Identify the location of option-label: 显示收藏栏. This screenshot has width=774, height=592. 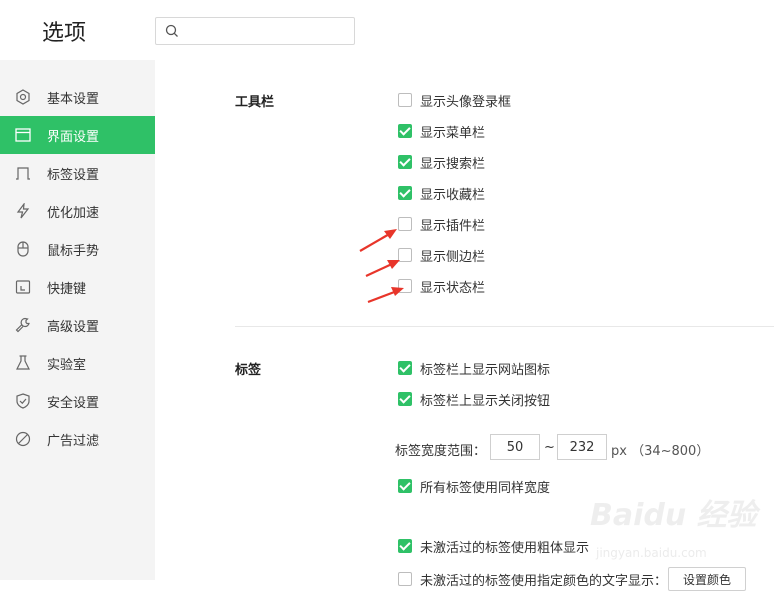
(453, 195).